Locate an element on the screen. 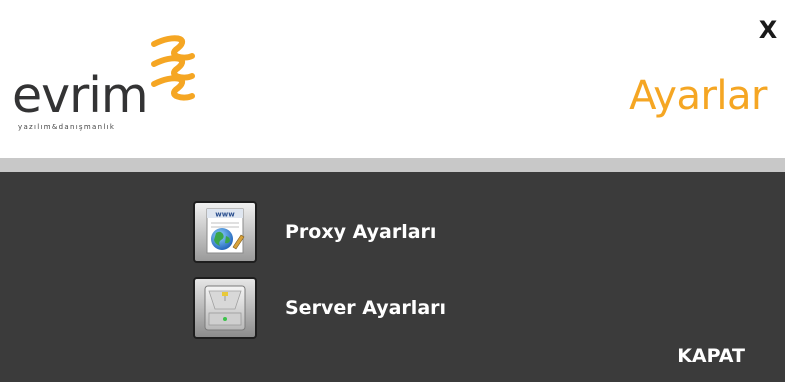  evrim-logo: evrim yazılım&danışmanlık is located at coordinates (112, 82).